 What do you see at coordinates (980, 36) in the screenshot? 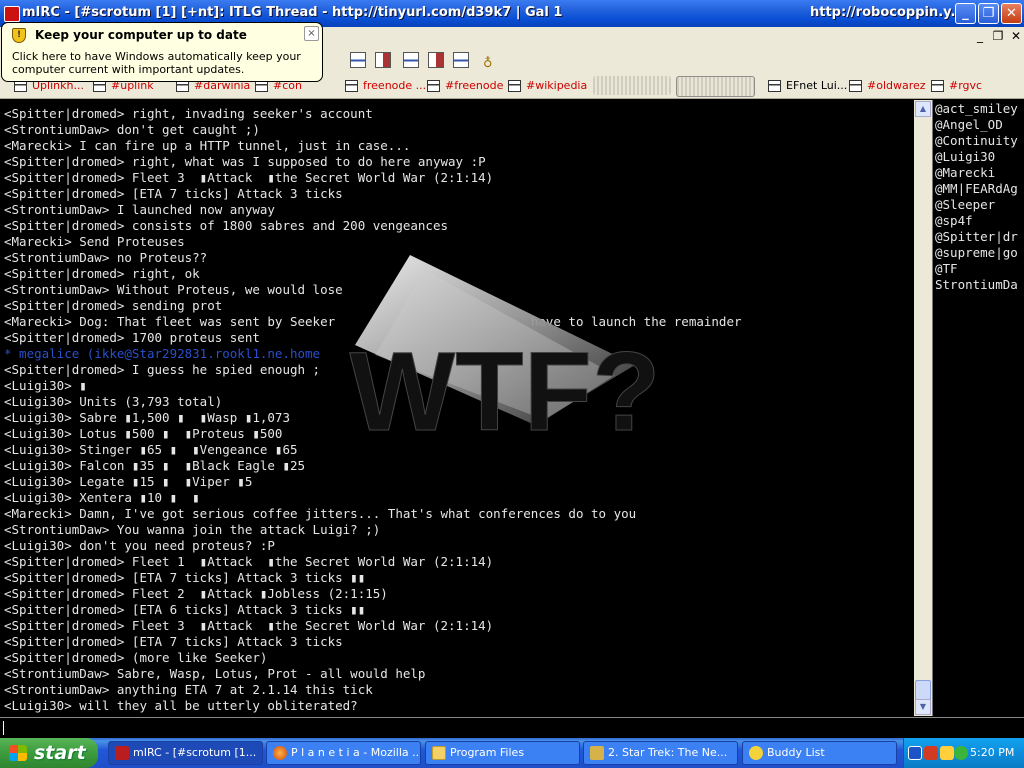
I see `mdi-minimize-button: _` at bounding box center [980, 36].